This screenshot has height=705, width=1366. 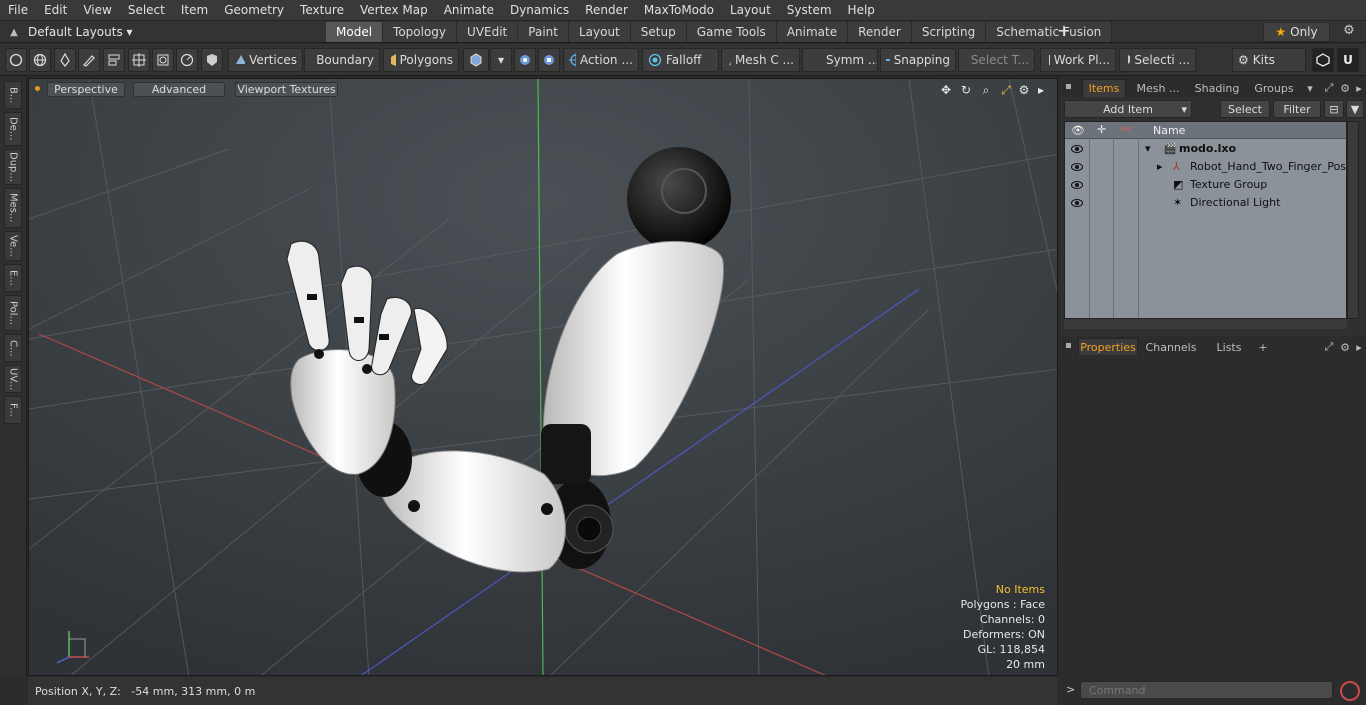 What do you see at coordinates (254, 10) in the screenshot?
I see `menu-item-geometry: Geometry` at bounding box center [254, 10].